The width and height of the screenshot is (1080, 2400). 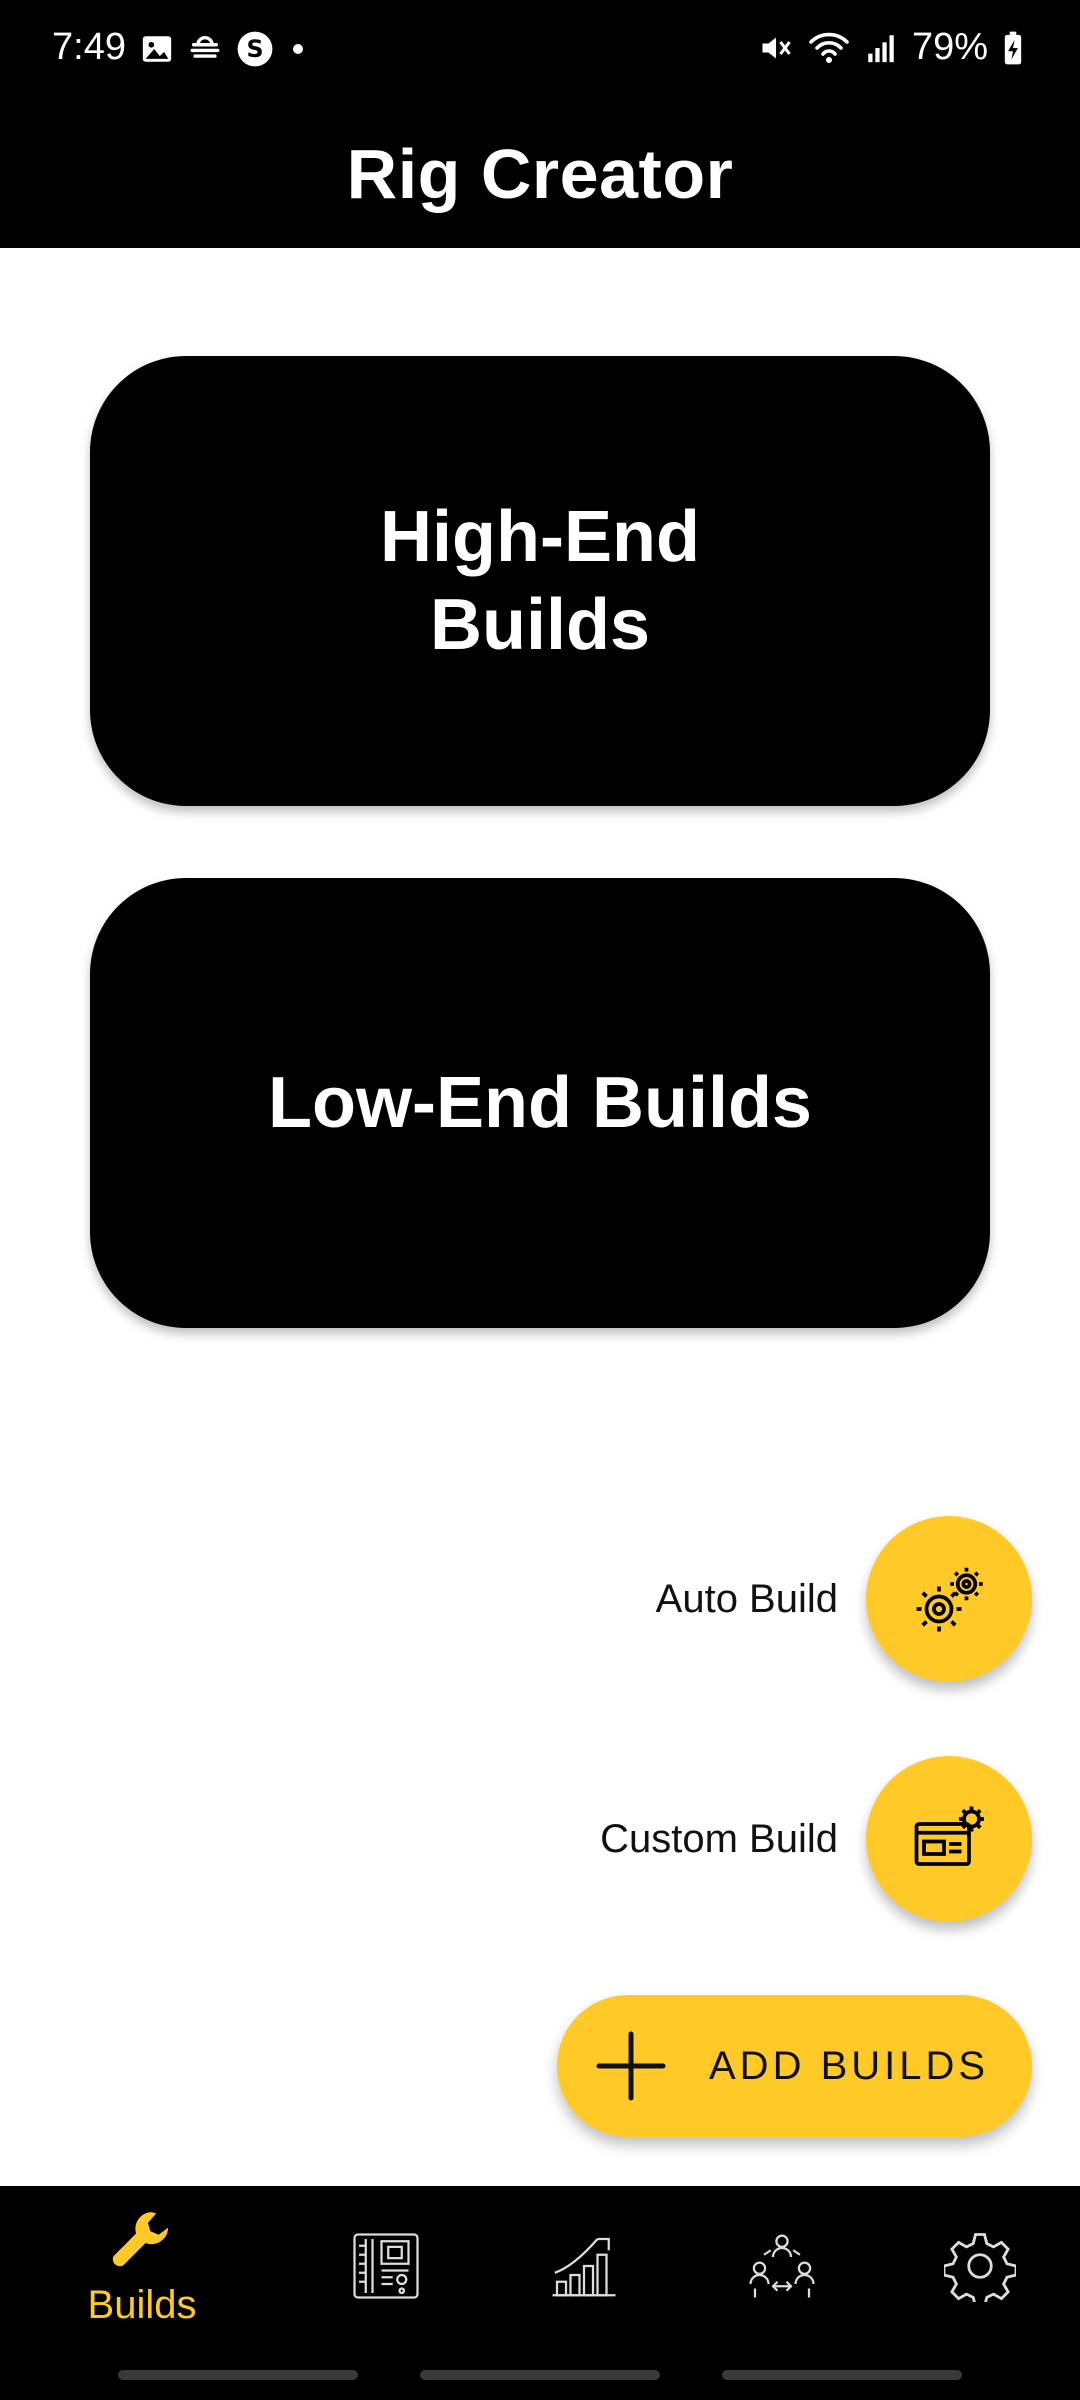 What do you see at coordinates (1013, 47) in the screenshot?
I see `battery-charging-icon` at bounding box center [1013, 47].